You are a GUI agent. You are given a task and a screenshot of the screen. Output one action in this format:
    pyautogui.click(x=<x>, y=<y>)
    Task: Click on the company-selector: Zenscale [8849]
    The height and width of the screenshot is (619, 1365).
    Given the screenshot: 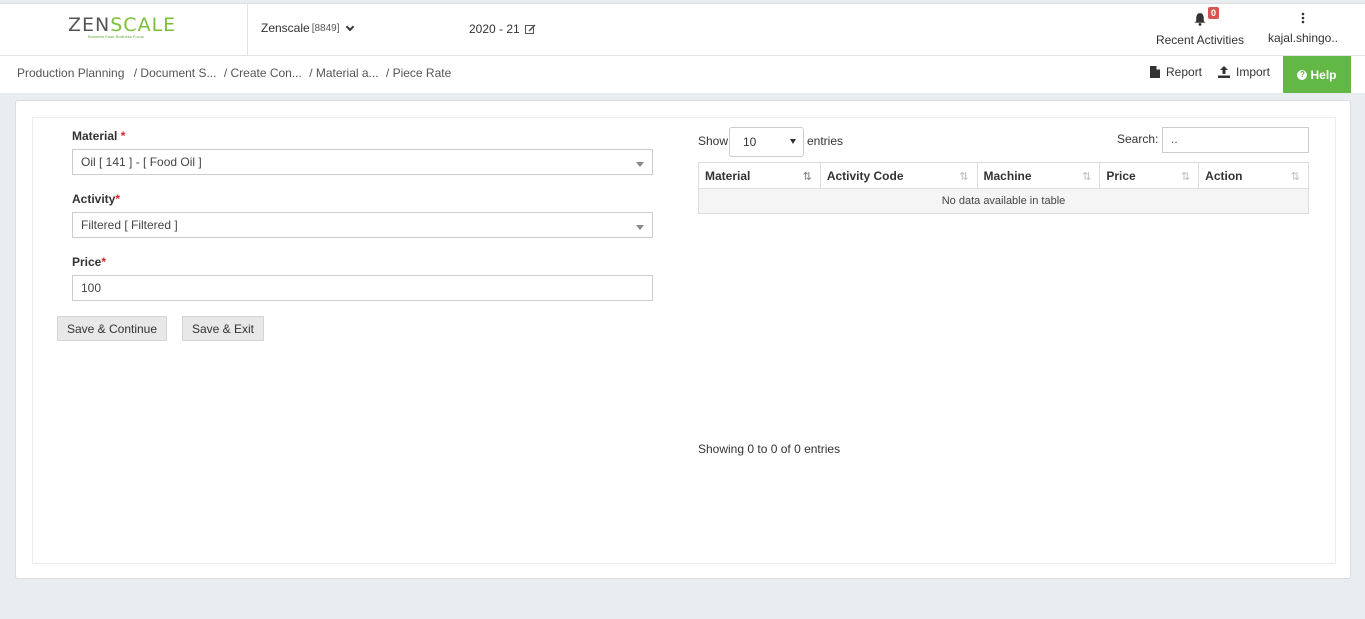 What is the action you would take?
    pyautogui.click(x=307, y=28)
    